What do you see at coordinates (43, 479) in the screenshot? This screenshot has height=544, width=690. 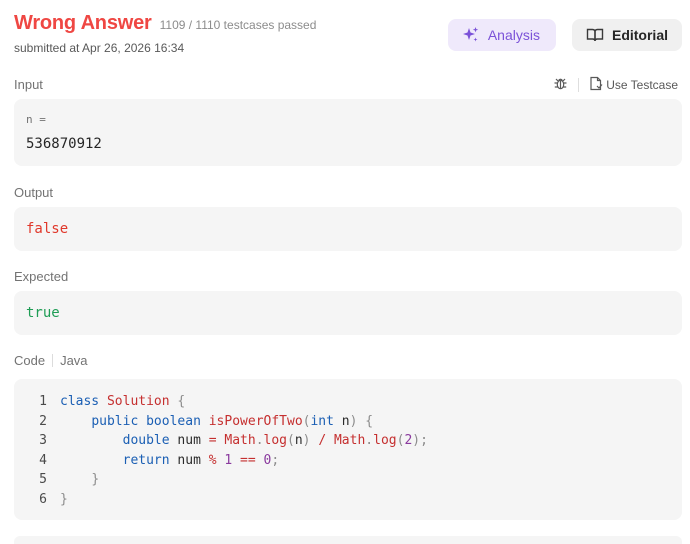 I see `line-number: 5` at bounding box center [43, 479].